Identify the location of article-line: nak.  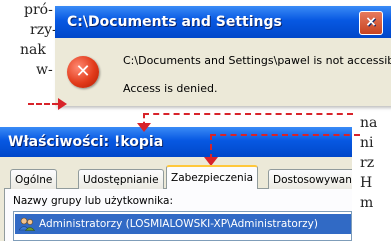
(33, 50).